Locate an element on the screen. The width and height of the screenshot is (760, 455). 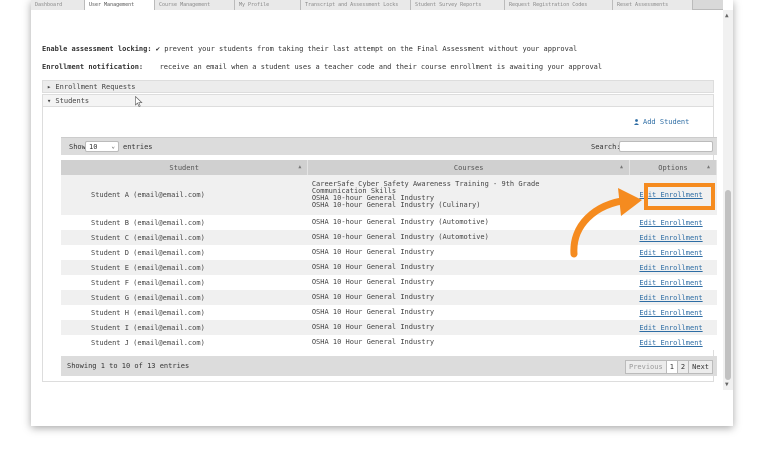
enrollment-notification-label: Enrollment notification: is located at coordinates (93, 67).